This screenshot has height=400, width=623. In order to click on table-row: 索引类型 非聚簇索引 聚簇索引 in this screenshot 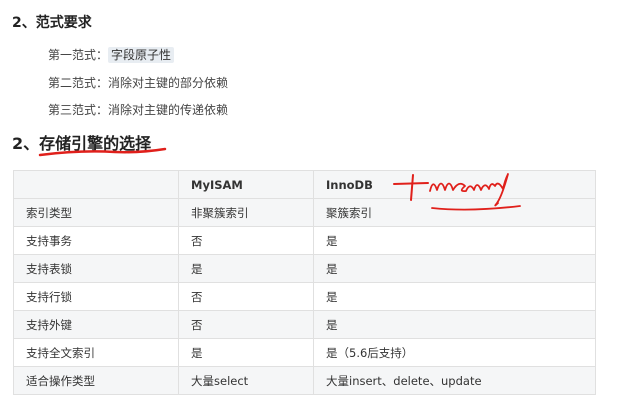, I will do `click(304, 212)`.